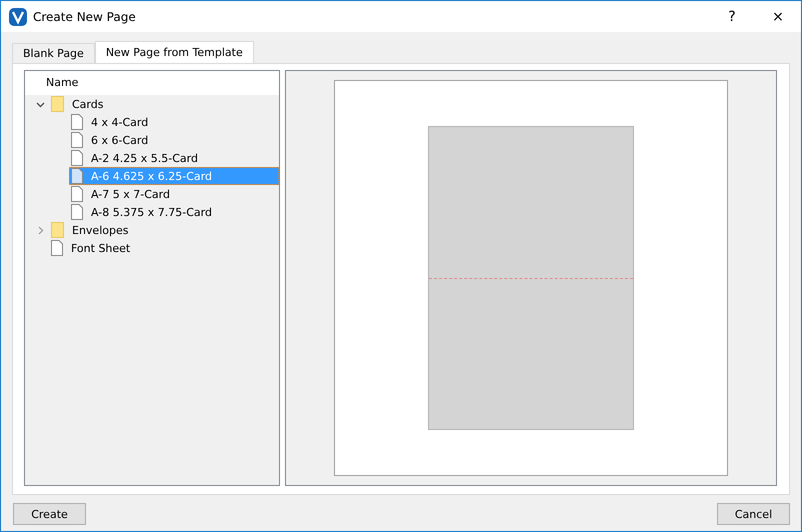  Describe the element at coordinates (174, 194) in the screenshot. I see `tree-item: A-7 5 x 7-Card` at that location.